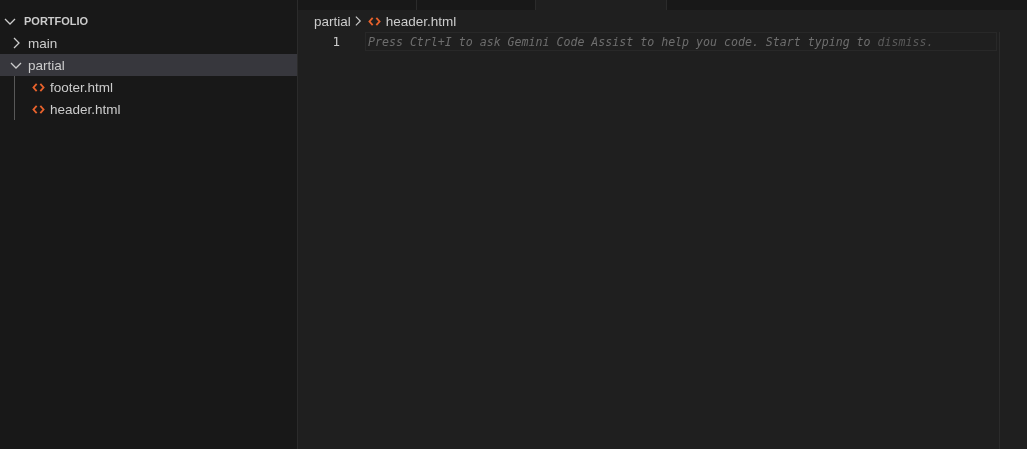 The height and width of the screenshot is (449, 1027). I want to click on line-number: 1, so click(335, 41).